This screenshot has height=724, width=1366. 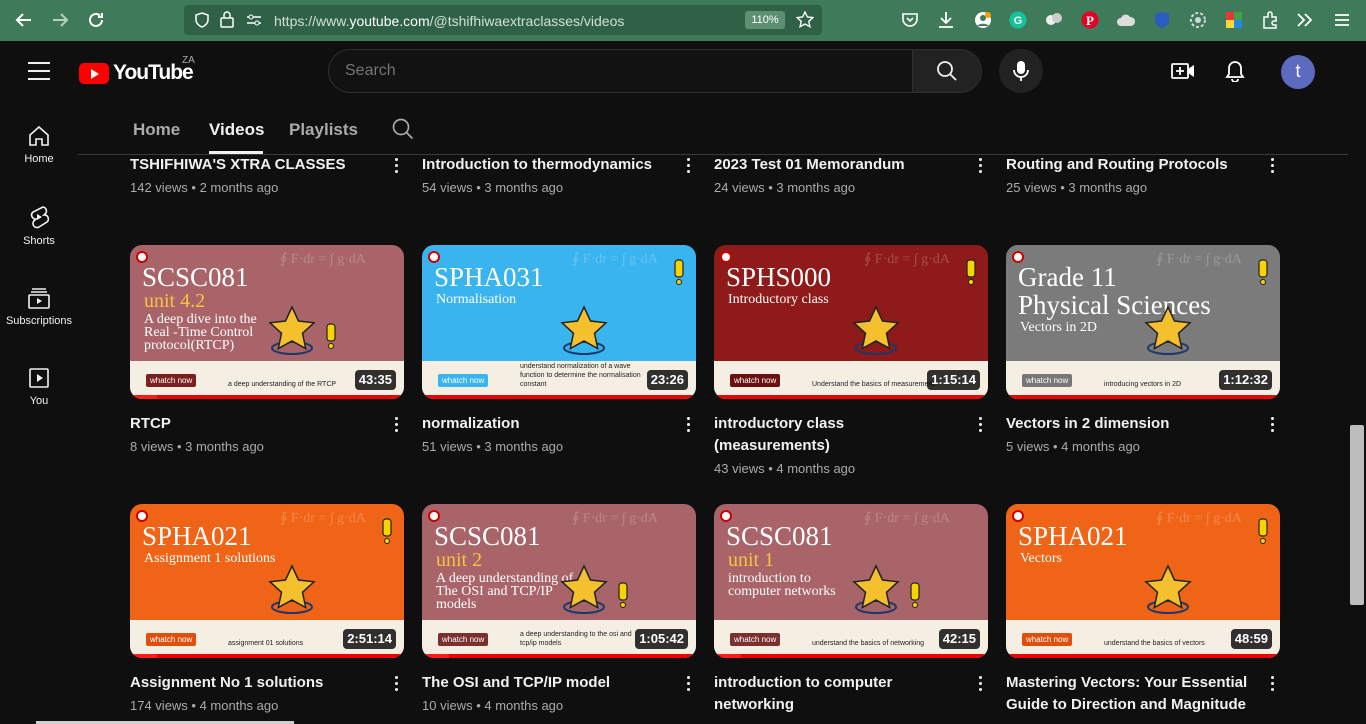 What do you see at coordinates (1018, 20) in the screenshot?
I see `grammarly-icon: G` at bounding box center [1018, 20].